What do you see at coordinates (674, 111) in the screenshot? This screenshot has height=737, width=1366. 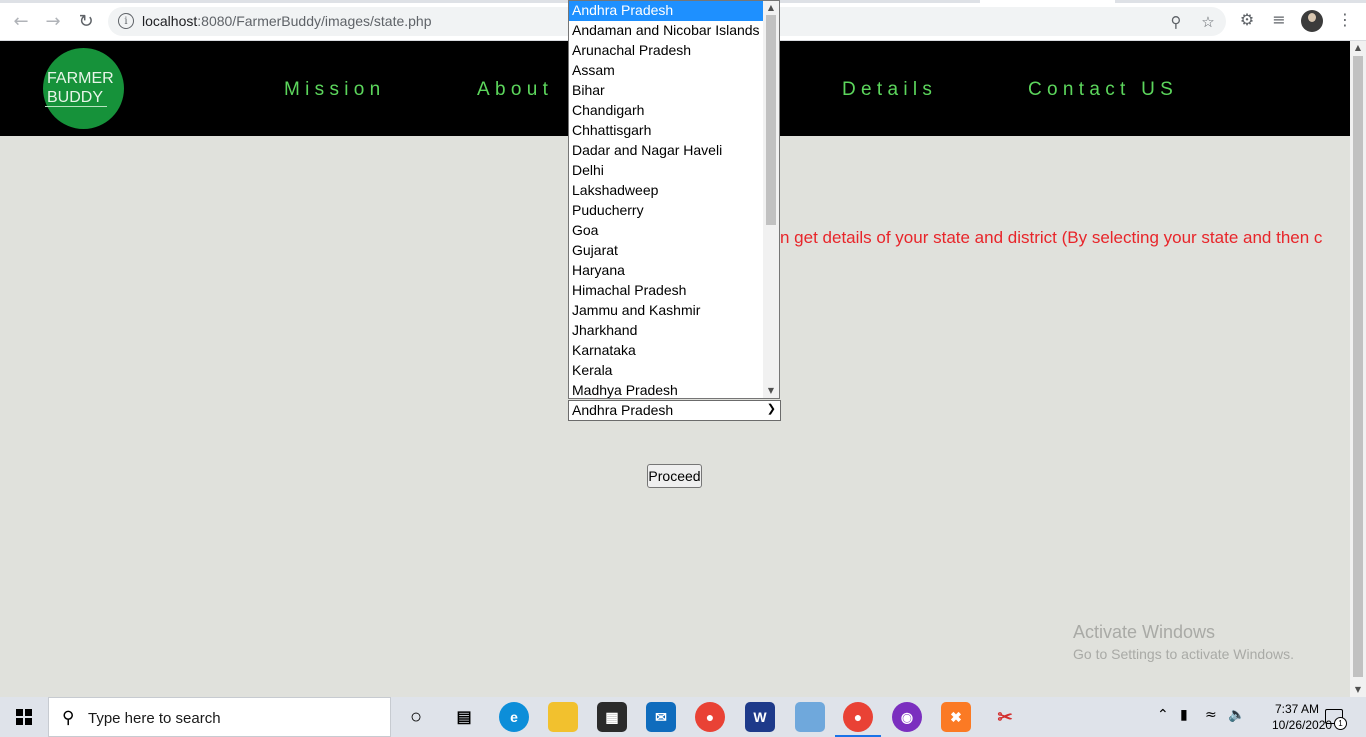 I see `state-option: Chandigarh` at bounding box center [674, 111].